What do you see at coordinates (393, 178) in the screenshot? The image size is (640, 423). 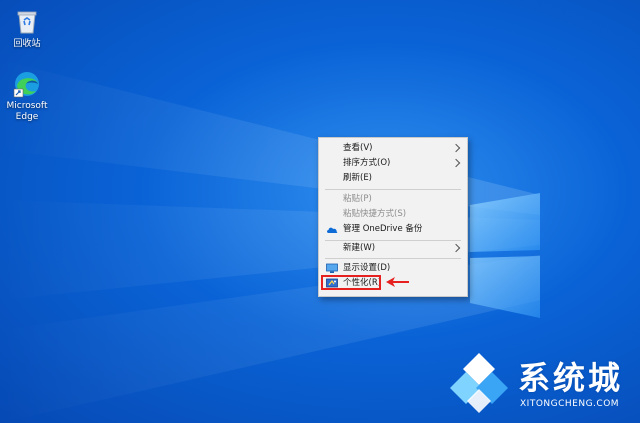 I see `menu-item-refresh: 刷新(E)` at bounding box center [393, 178].